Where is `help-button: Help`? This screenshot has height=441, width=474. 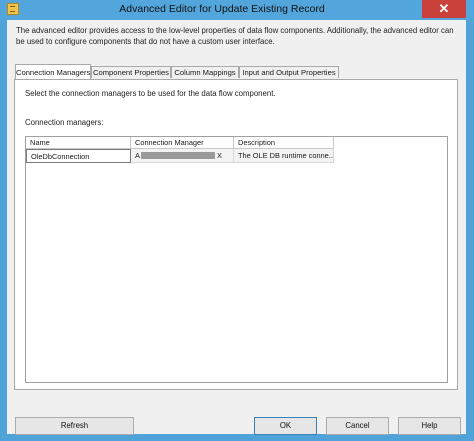
help-button: Help is located at coordinates (429, 426).